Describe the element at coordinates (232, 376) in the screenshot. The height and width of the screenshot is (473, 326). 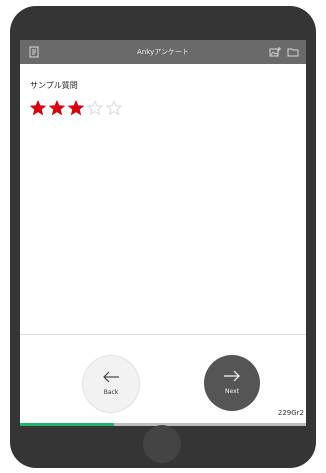
I see `arrow-right-icon` at that location.